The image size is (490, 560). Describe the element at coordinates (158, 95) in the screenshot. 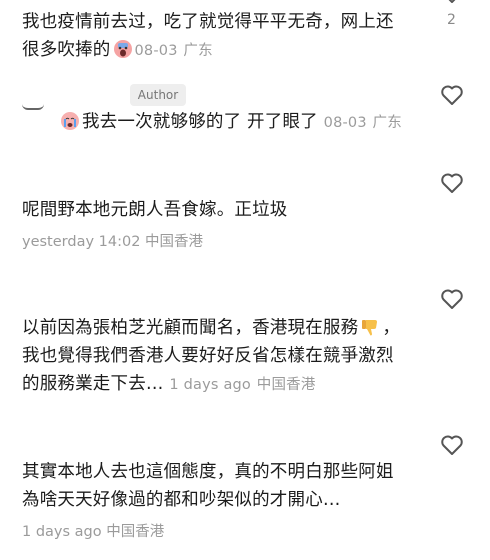

I see `author-badge: Author` at that location.